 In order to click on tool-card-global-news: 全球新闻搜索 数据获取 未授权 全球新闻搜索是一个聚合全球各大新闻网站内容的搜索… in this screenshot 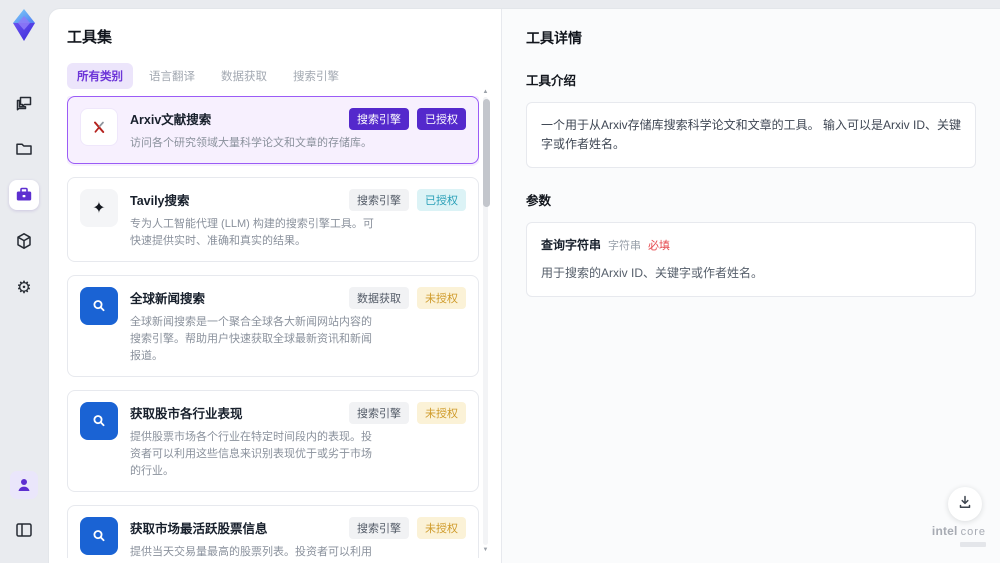, I will do `click(273, 326)`.